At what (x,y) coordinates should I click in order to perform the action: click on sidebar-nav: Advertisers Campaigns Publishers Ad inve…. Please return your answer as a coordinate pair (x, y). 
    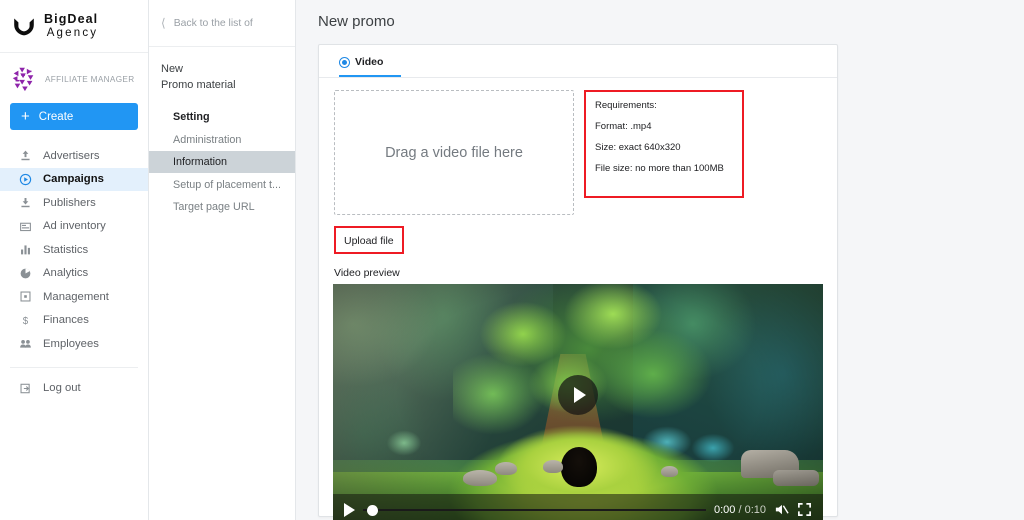
    Looking at the image, I should click on (74, 271).